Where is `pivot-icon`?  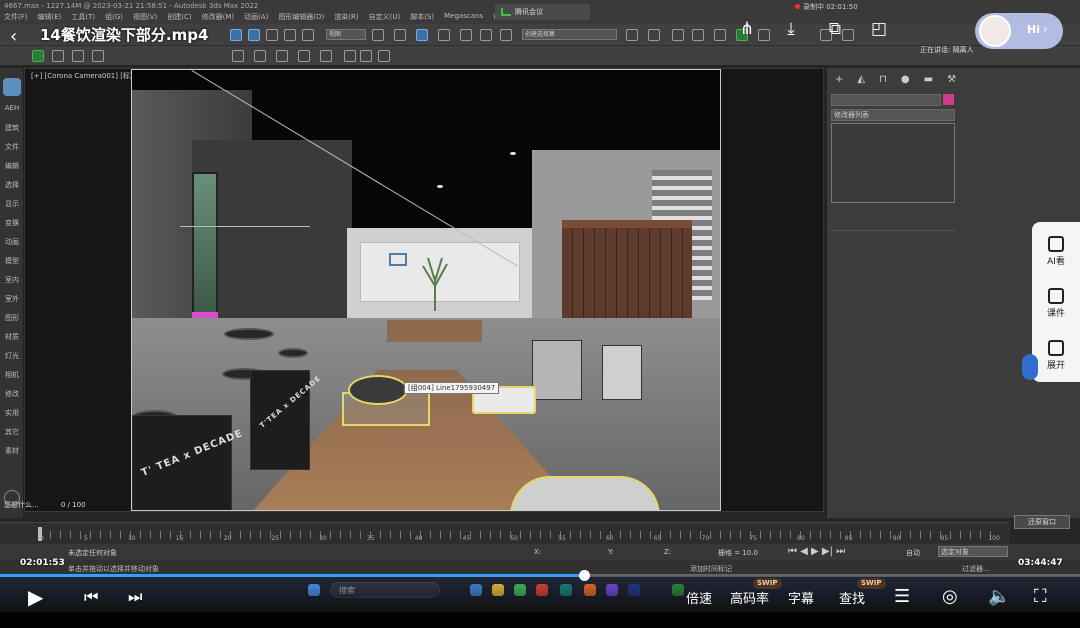
pivot-icon is located at coordinates (378, 35).